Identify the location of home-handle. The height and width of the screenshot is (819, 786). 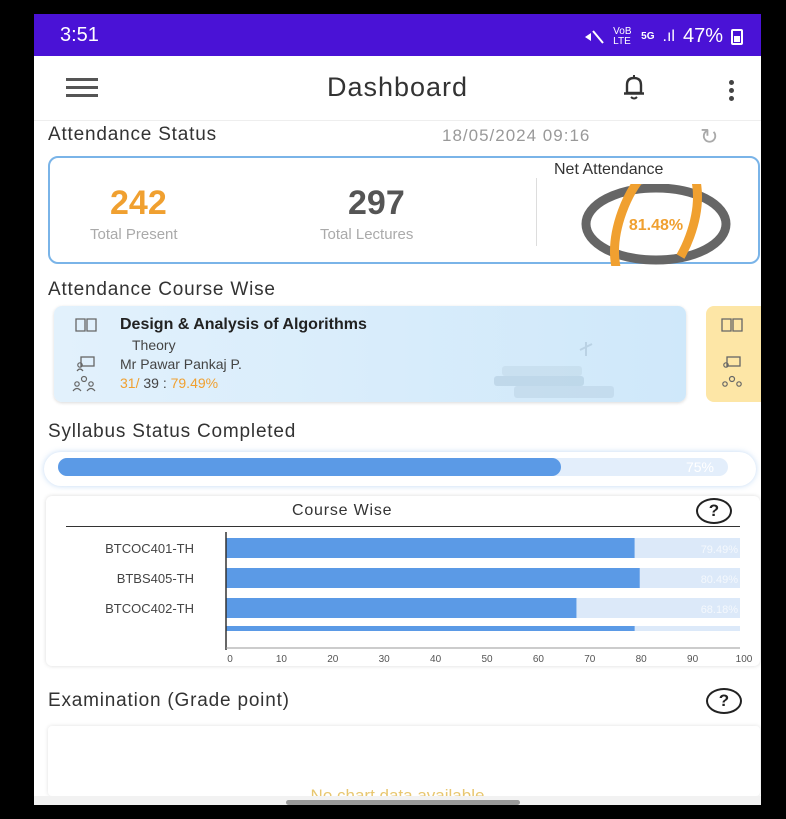
(403, 802).